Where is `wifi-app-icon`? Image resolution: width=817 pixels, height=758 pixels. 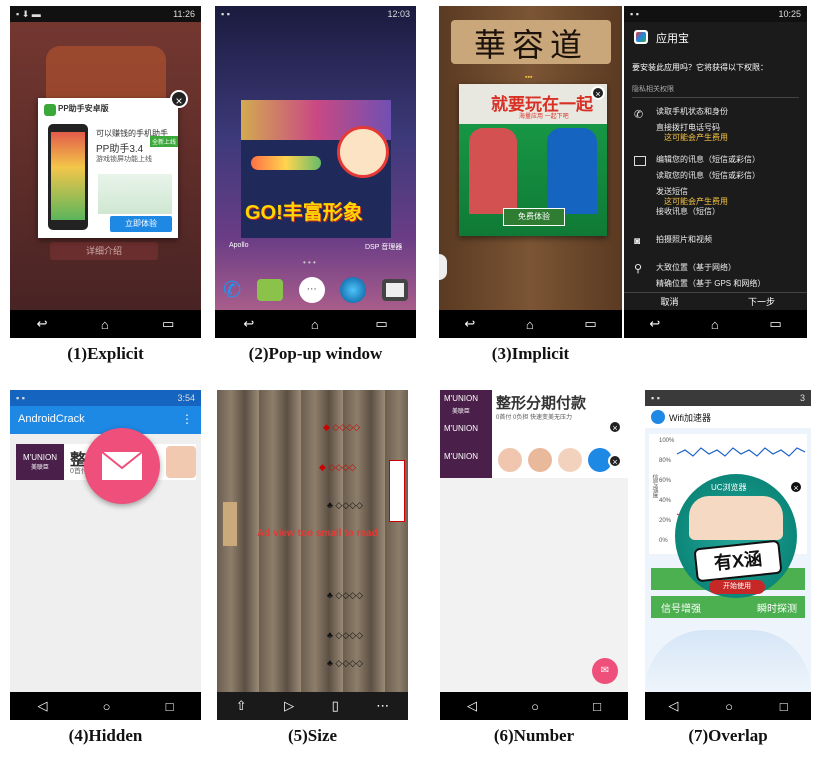
wifi-app-icon is located at coordinates (658, 417).